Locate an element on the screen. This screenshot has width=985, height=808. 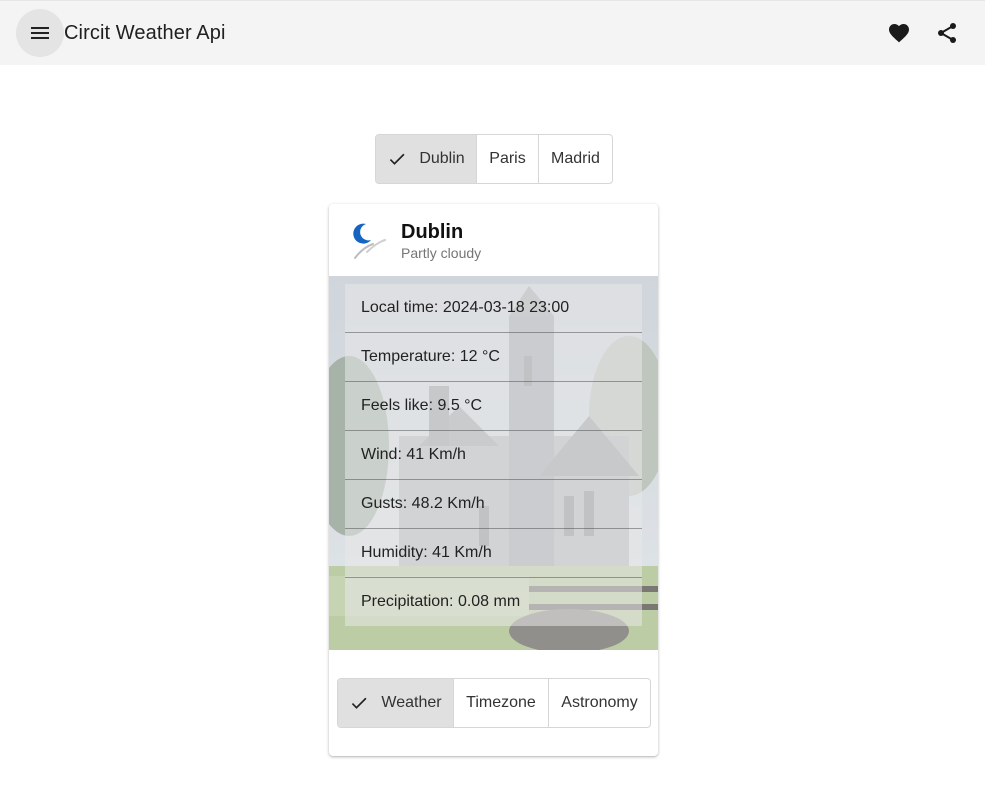
card-header: Dublin Partly cloudy is located at coordinates (493, 240).